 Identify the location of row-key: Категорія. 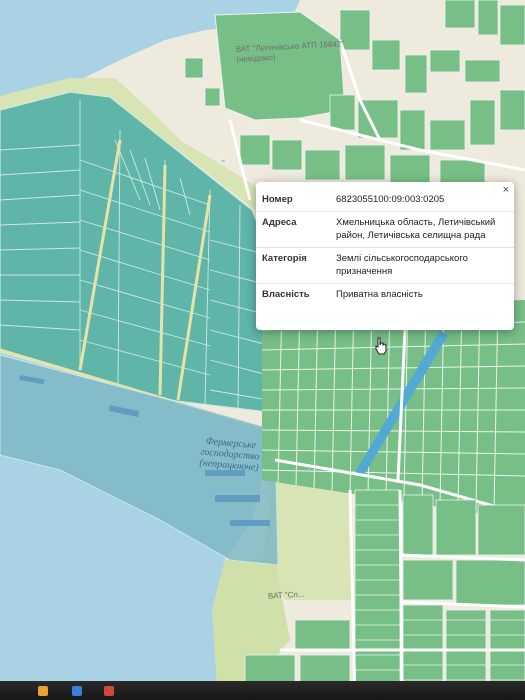
(293, 265).